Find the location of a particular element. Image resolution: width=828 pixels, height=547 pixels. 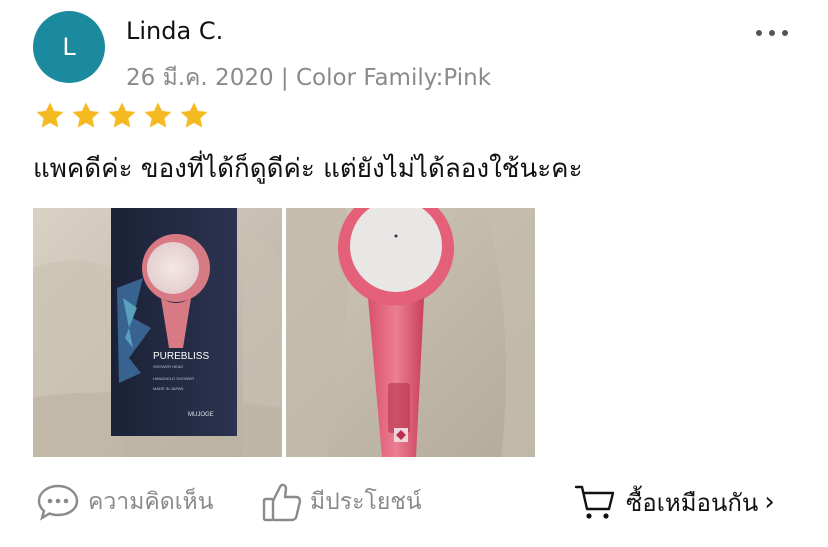

comment-button: ความคิดเห็น is located at coordinates (124, 502).